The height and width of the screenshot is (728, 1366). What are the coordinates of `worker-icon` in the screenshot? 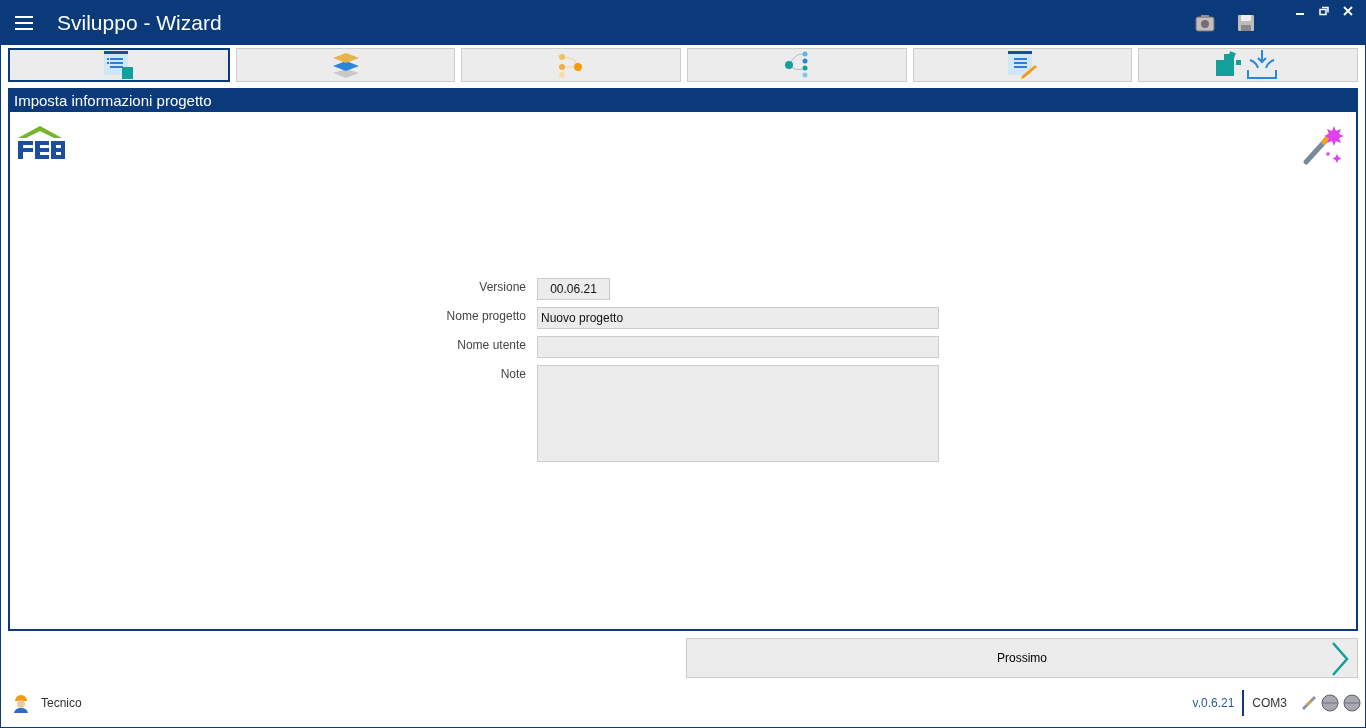 It's located at (21, 702).